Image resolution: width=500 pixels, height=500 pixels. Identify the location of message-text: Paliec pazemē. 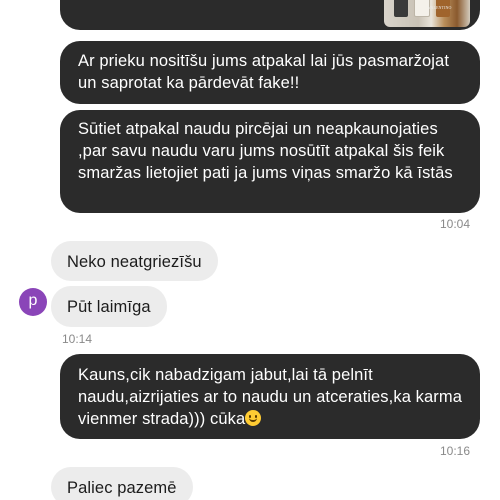
(122, 488).